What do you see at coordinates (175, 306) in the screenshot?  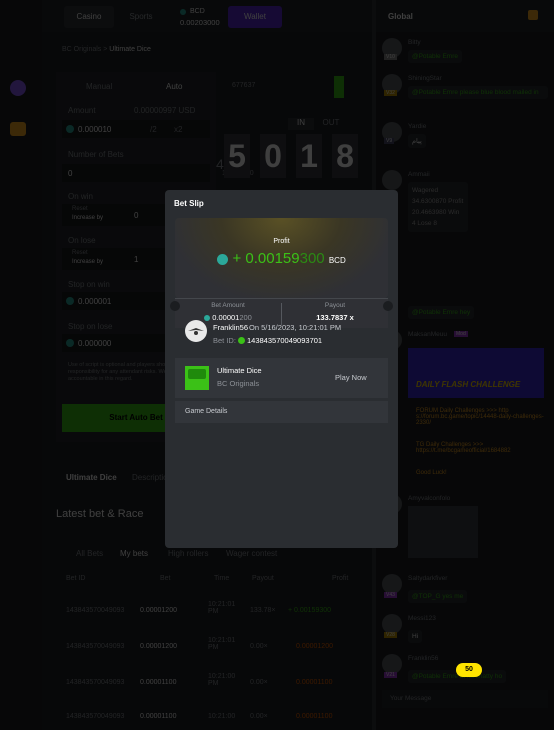 I see `ticket-notch-left` at bounding box center [175, 306].